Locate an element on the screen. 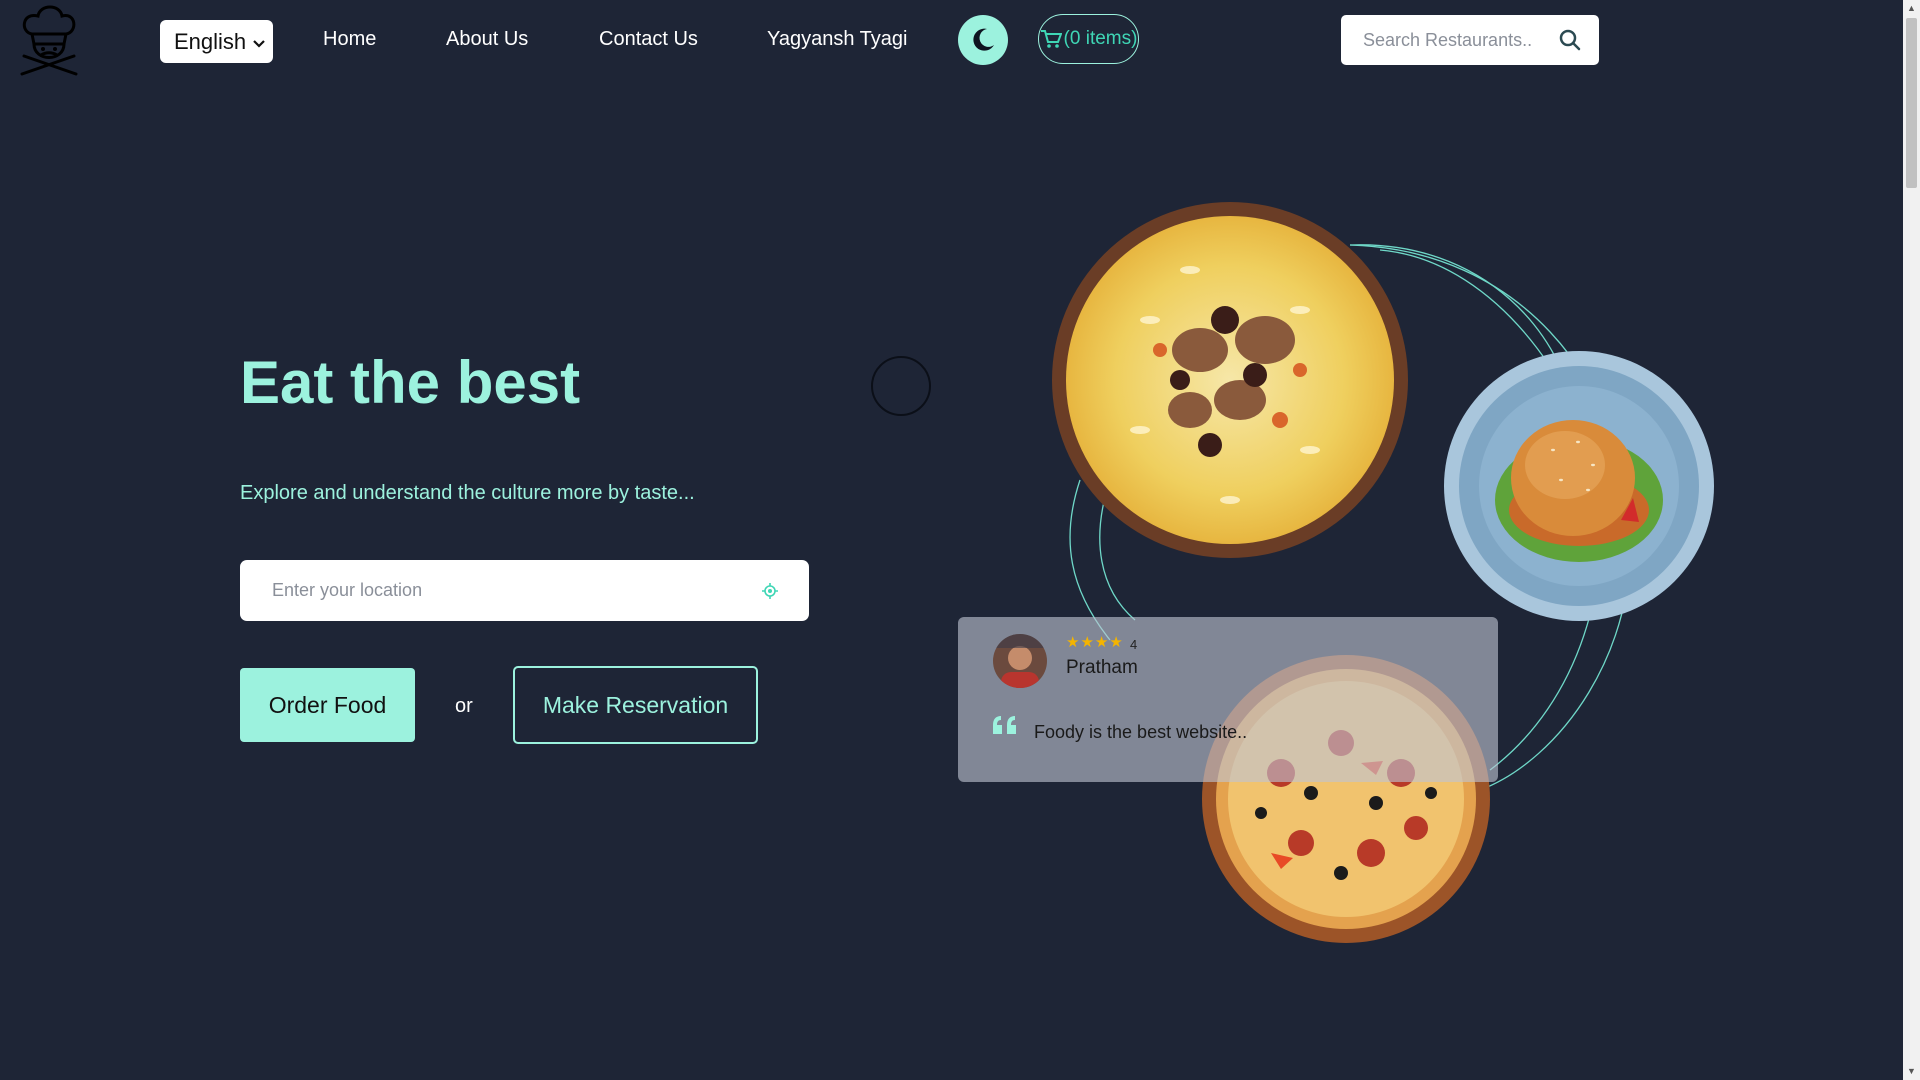  chevron-down-icon is located at coordinates (259, 43).